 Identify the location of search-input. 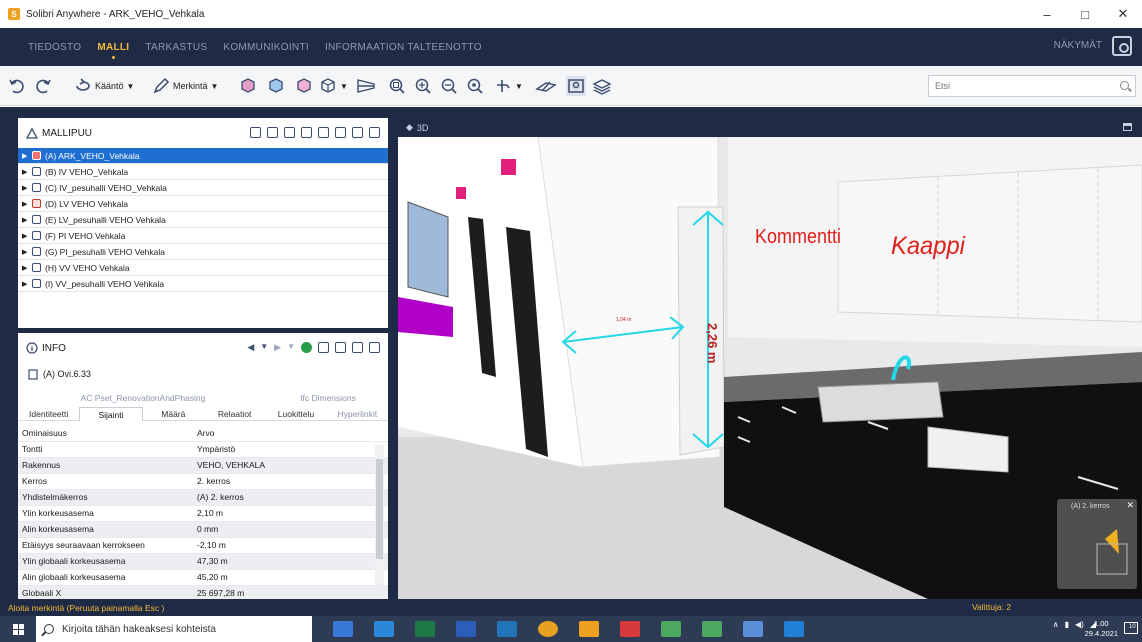
(1019, 86).